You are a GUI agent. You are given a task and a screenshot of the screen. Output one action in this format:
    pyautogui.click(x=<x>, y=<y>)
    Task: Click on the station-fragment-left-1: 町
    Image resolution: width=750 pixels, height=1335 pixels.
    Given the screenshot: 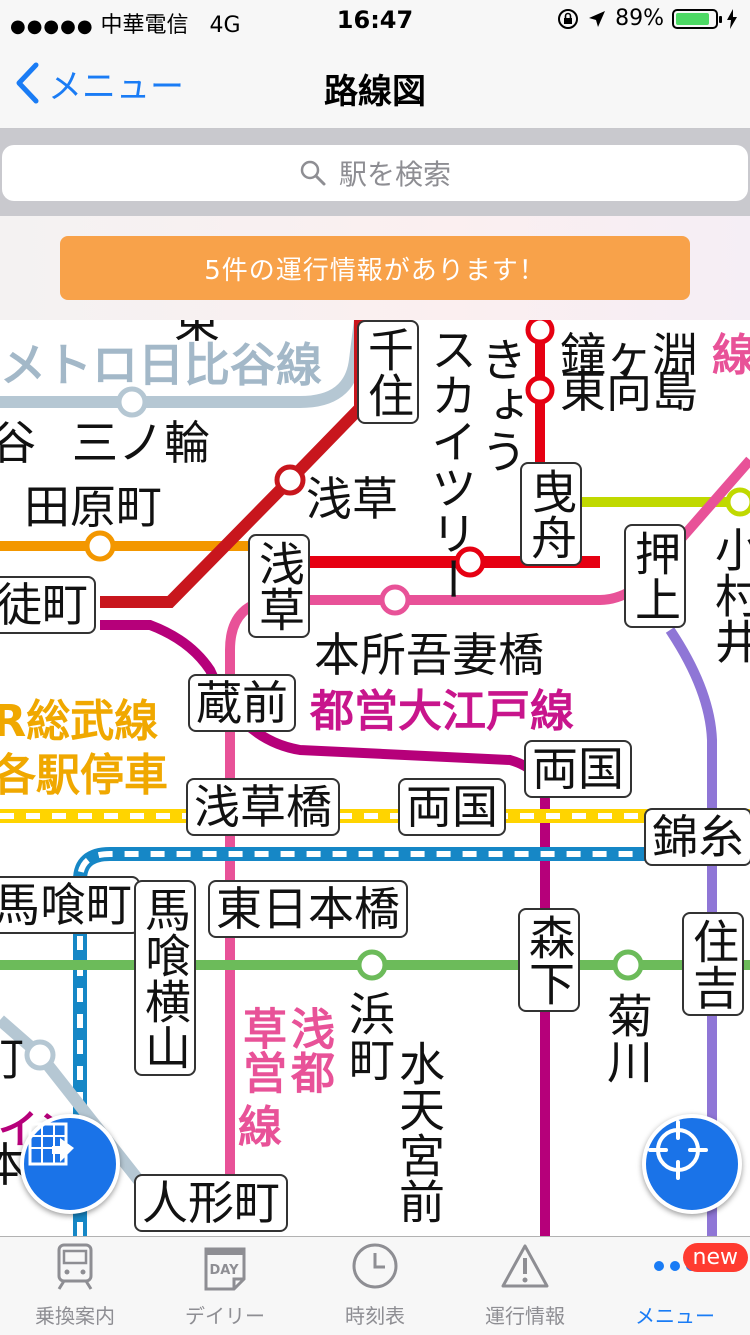 What is the action you would take?
    pyautogui.click(x=12, y=1059)
    